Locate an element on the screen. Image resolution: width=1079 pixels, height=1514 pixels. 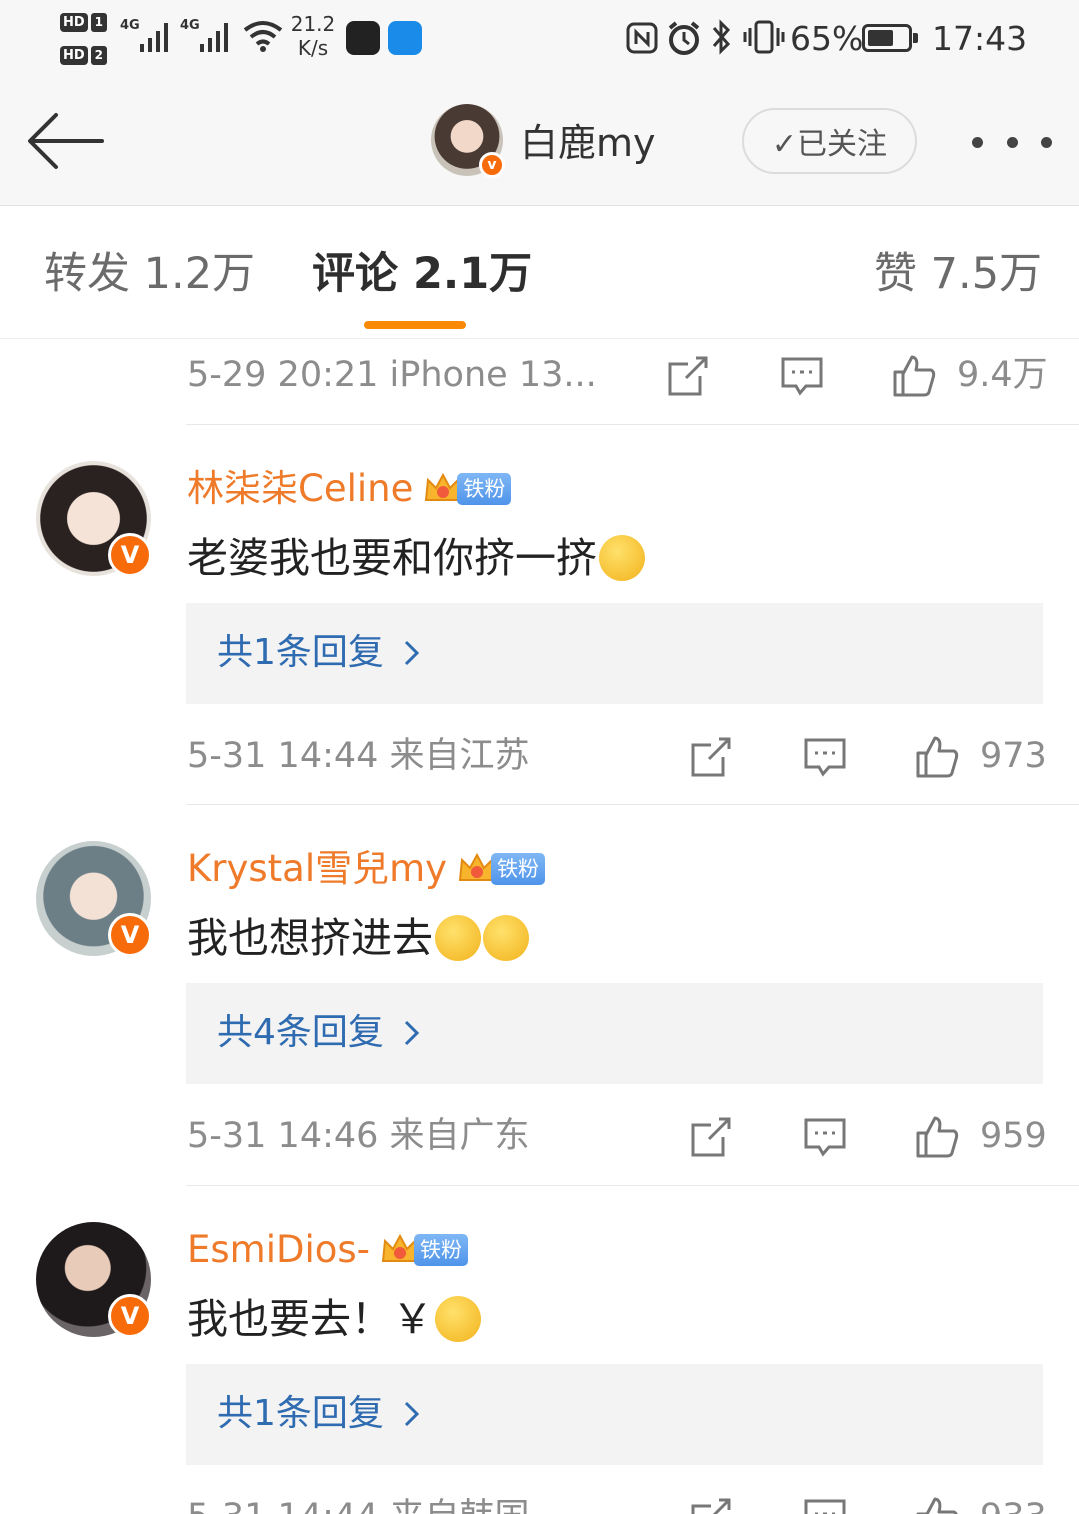
comment-text: 老婆我也要和你挤一挤 is located at coordinates (416, 558).